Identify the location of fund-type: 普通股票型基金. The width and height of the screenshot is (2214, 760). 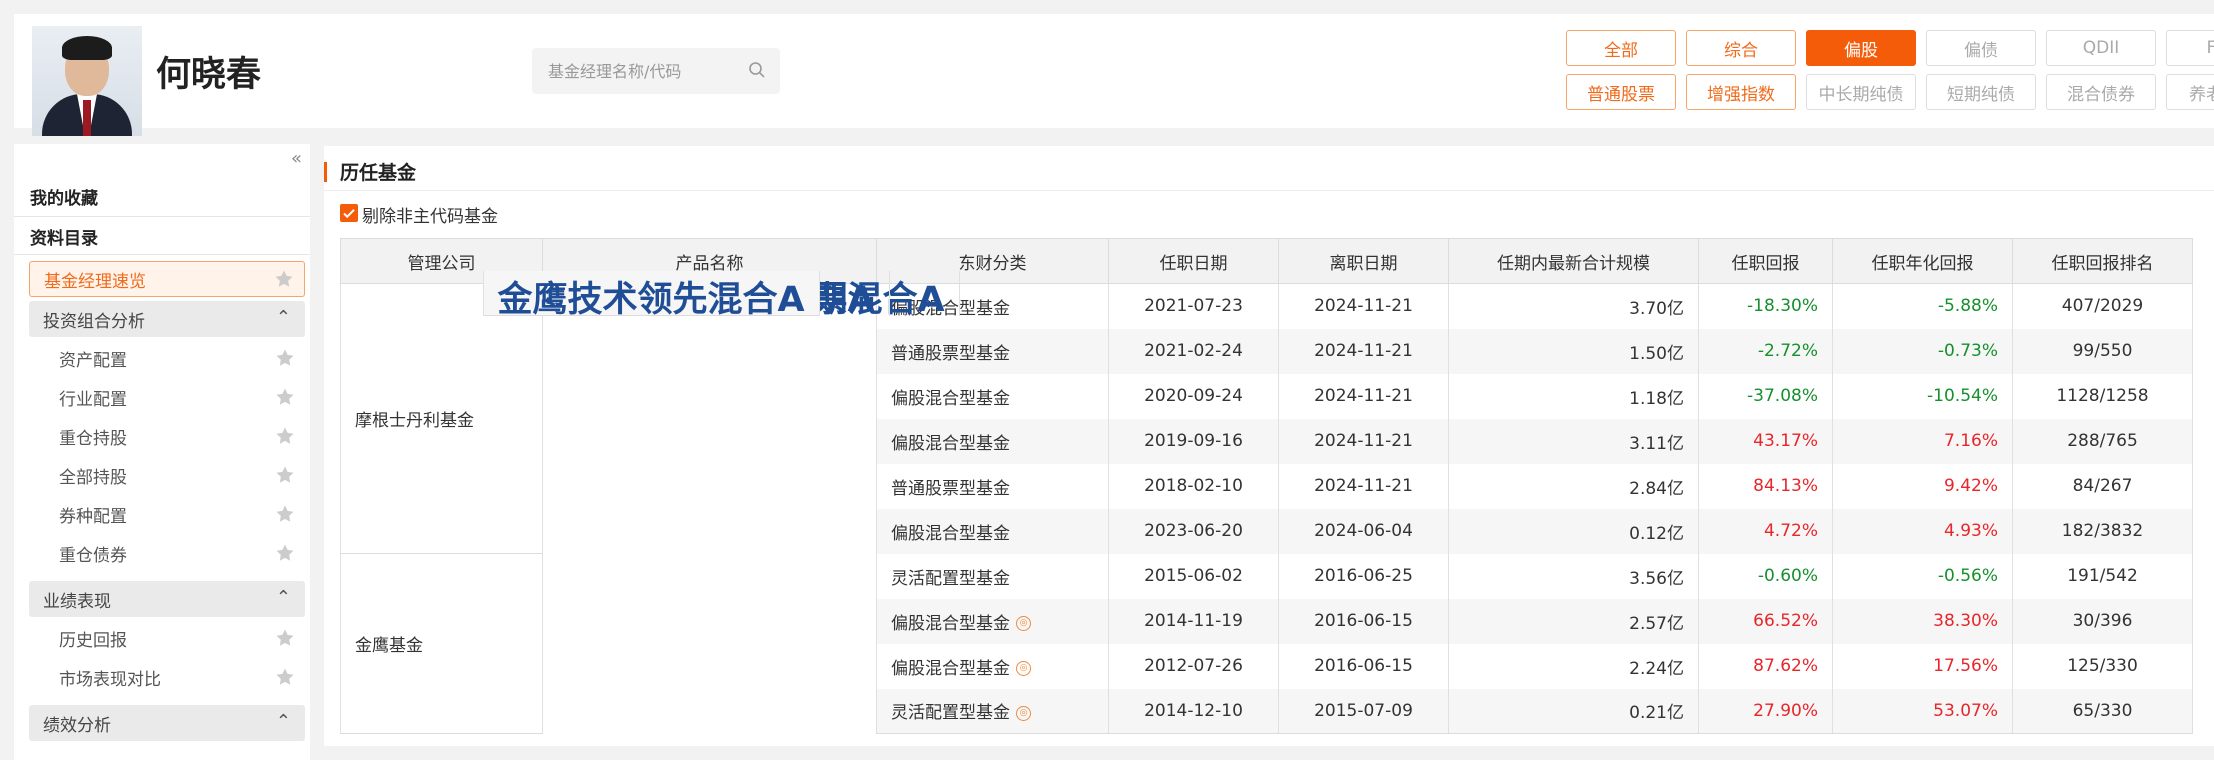
(950, 353).